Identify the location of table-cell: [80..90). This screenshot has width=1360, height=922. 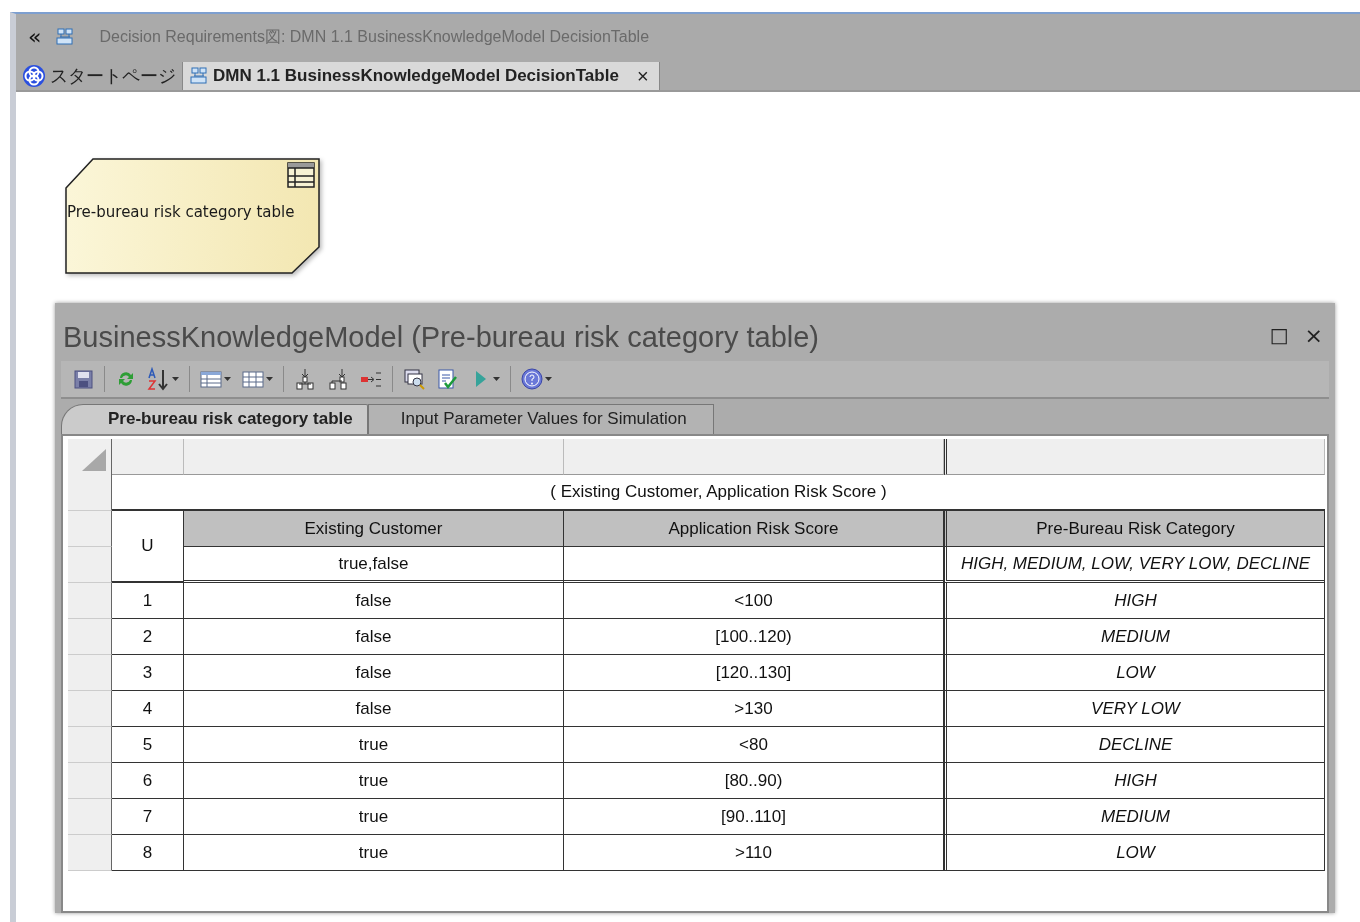
(754, 781).